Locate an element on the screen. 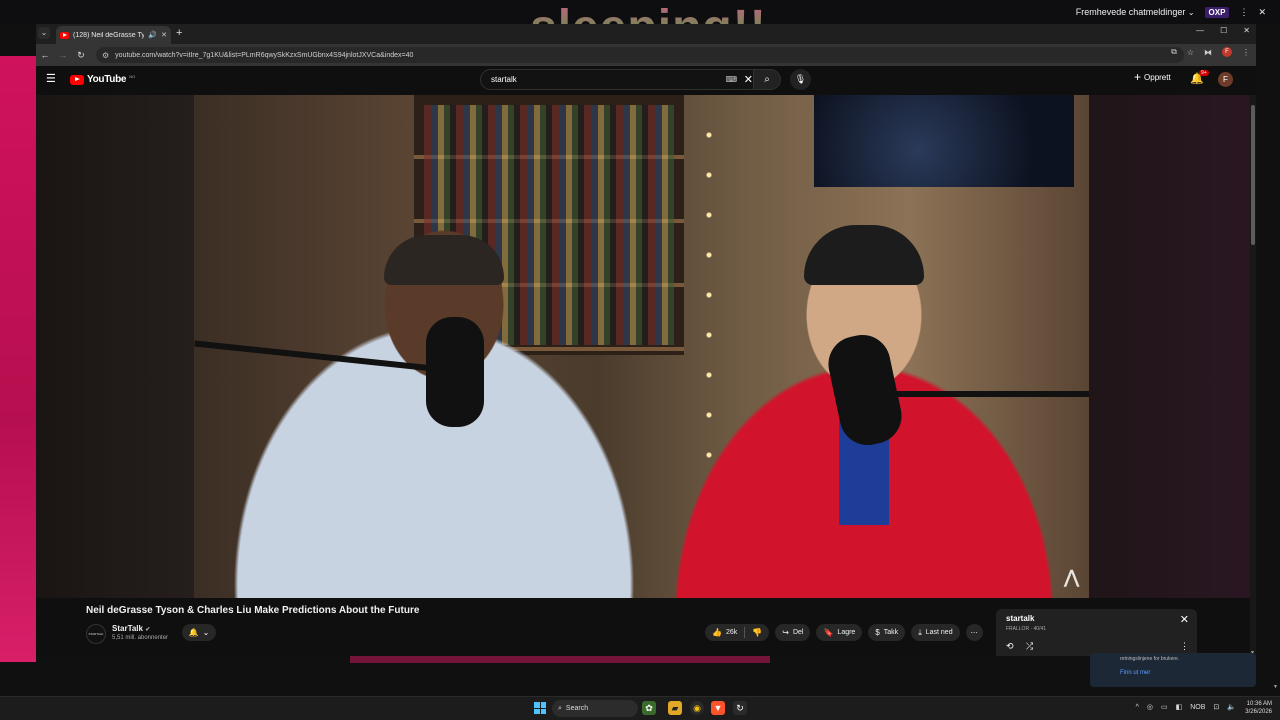 This screenshot has width=1280, height=720. page-scrollbar: ▼ is located at coordinates (1253, 375).